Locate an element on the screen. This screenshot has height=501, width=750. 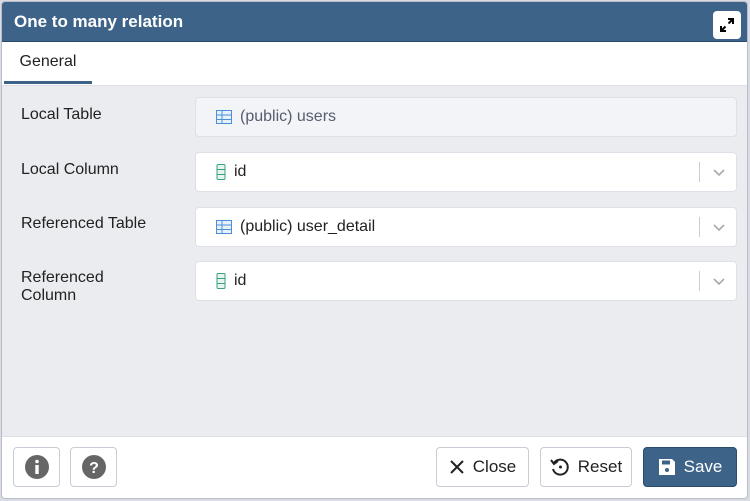
expand-icon is located at coordinates (727, 25).